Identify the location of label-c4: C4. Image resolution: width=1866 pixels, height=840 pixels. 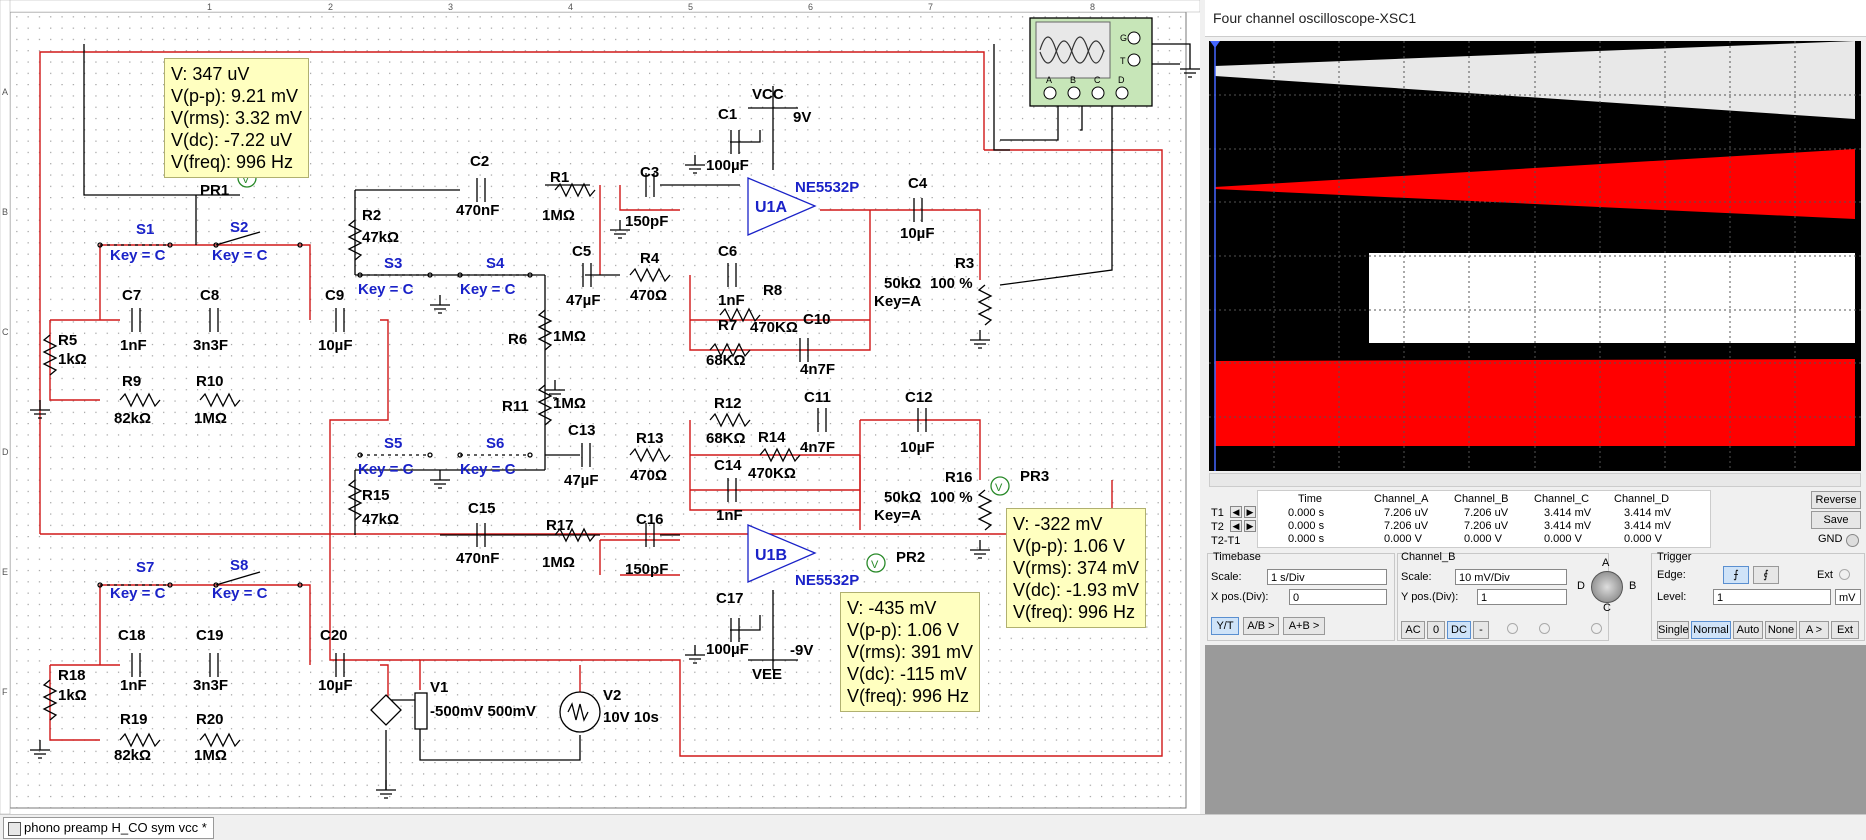
(918, 183).